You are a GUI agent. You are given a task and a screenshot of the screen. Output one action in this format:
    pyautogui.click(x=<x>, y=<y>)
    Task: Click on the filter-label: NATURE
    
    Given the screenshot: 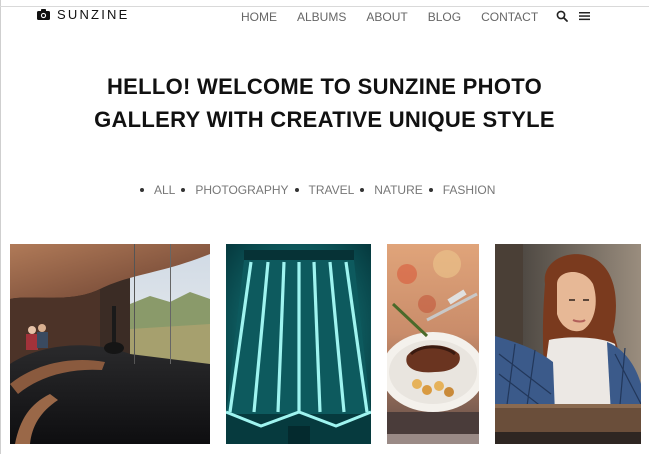 What is the action you would take?
    pyautogui.click(x=398, y=190)
    